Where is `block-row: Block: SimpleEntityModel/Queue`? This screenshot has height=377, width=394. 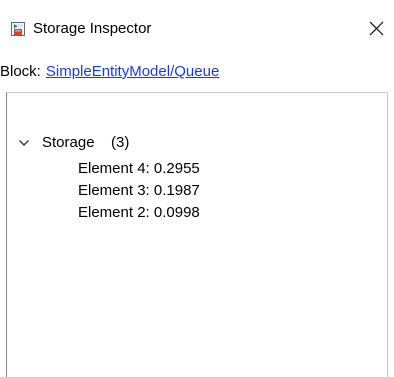
block-row: Block: SimpleEntityModel/Queue is located at coordinates (109, 72).